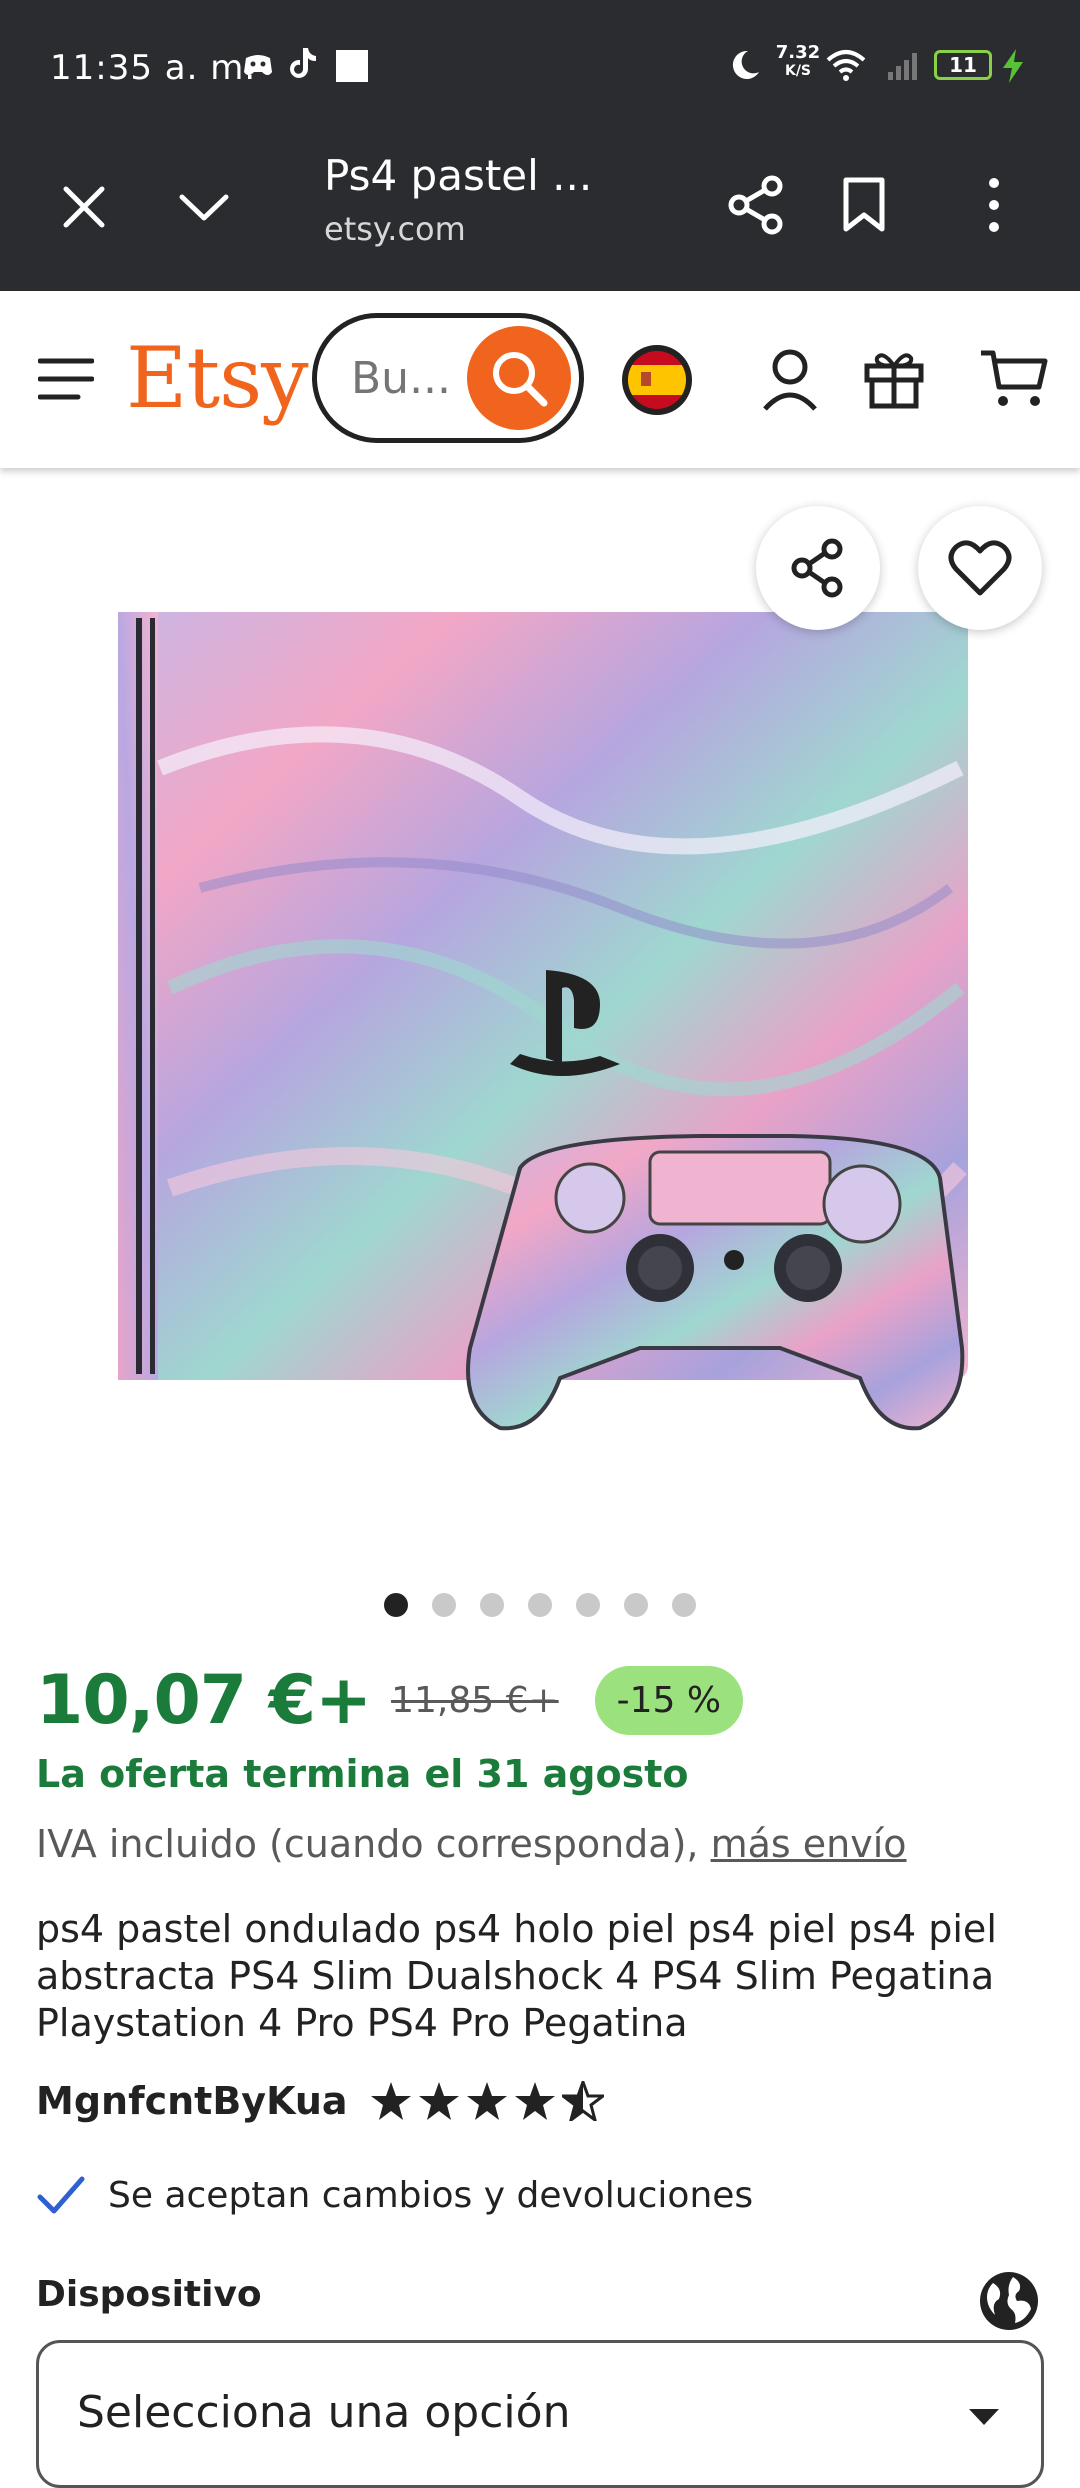 The width and height of the screenshot is (1080, 2488). I want to click on battery-level: 11, so click(963, 65).